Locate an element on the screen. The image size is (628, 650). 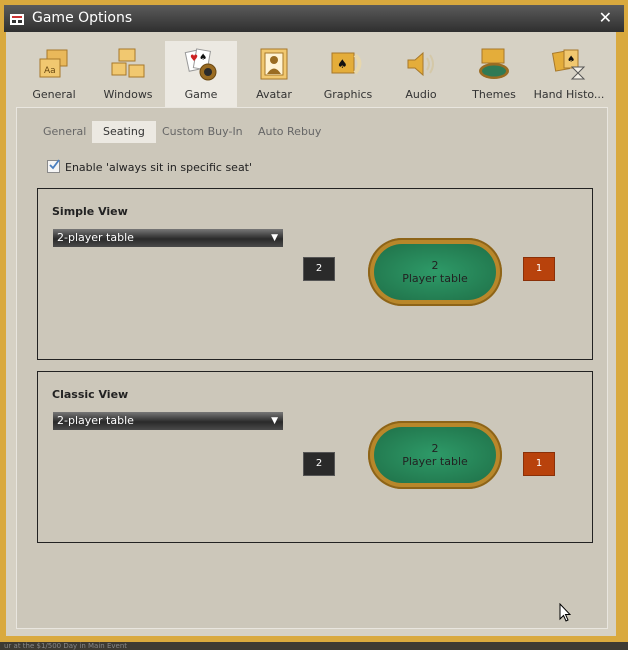
background-ticker: ur at the $1/500 Day in Main Event is located at coordinates (314, 646).